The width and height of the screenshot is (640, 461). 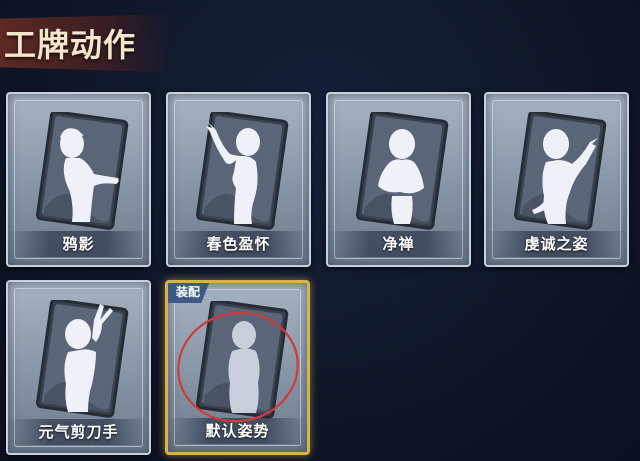 What do you see at coordinates (78, 432) in the screenshot?
I see `pose-card-label: 元气剪刀手` at bounding box center [78, 432].